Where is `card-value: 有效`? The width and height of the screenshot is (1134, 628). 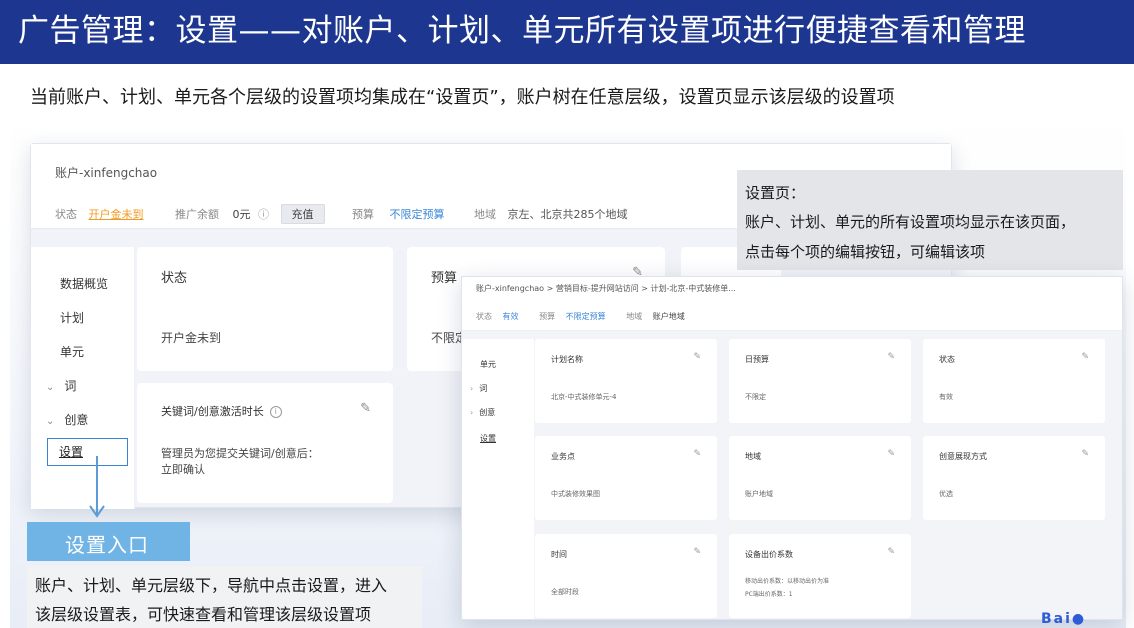
card-value: 有效 is located at coordinates (946, 397).